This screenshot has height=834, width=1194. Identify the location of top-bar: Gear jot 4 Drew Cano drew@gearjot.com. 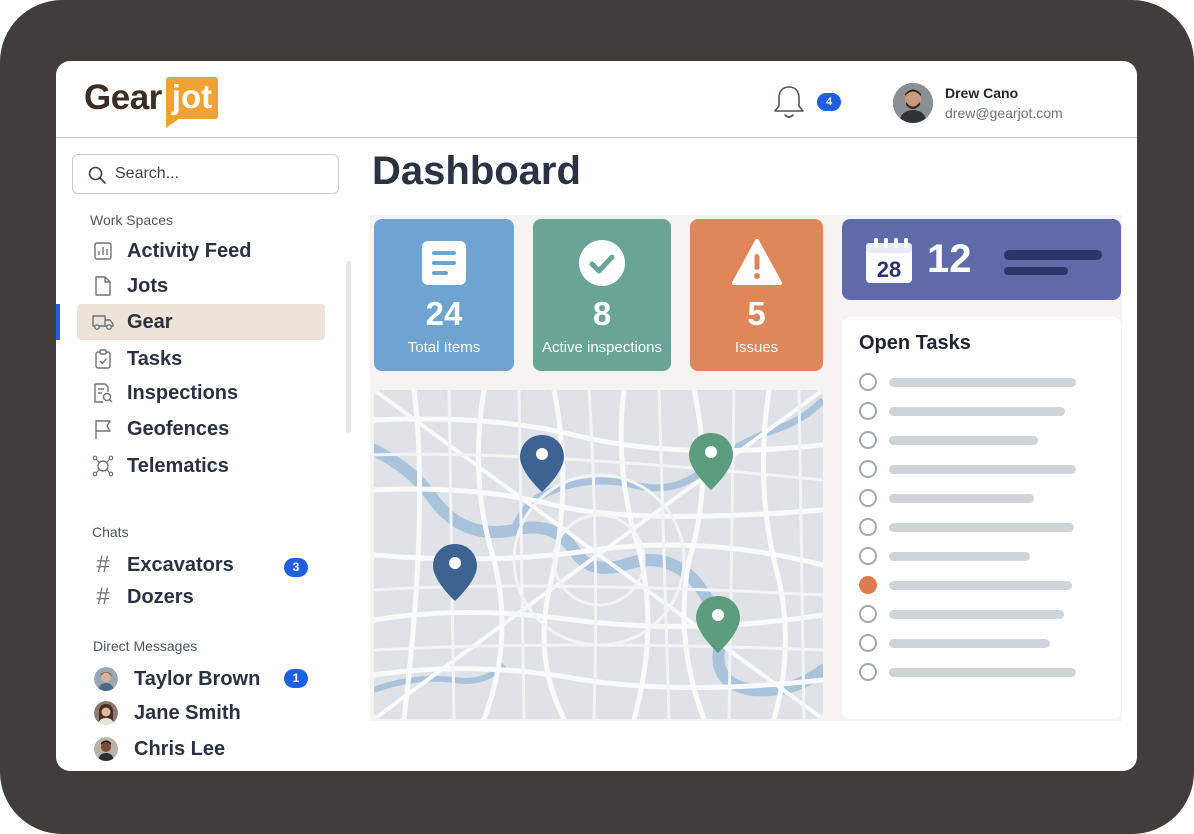
(596, 99).